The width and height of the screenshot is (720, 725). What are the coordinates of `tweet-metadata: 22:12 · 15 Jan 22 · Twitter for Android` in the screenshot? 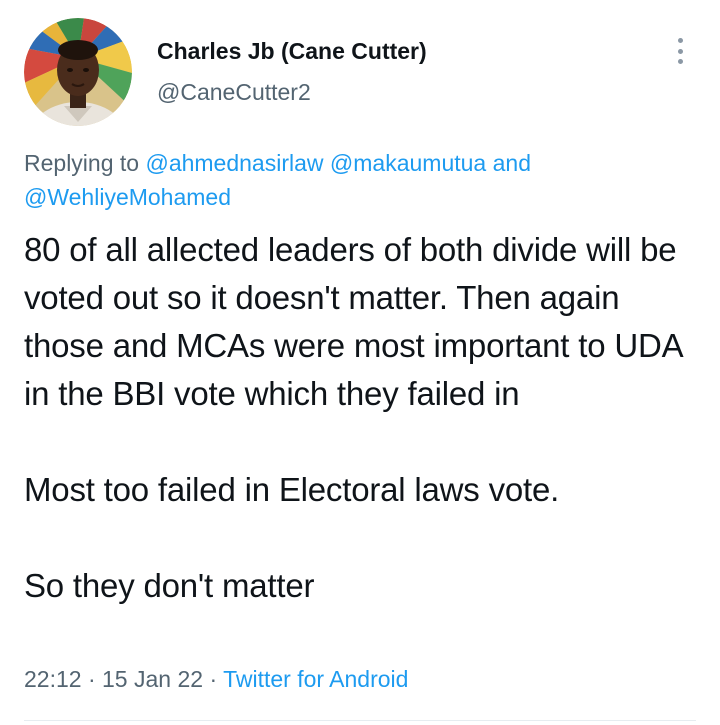 It's located at (216, 679).